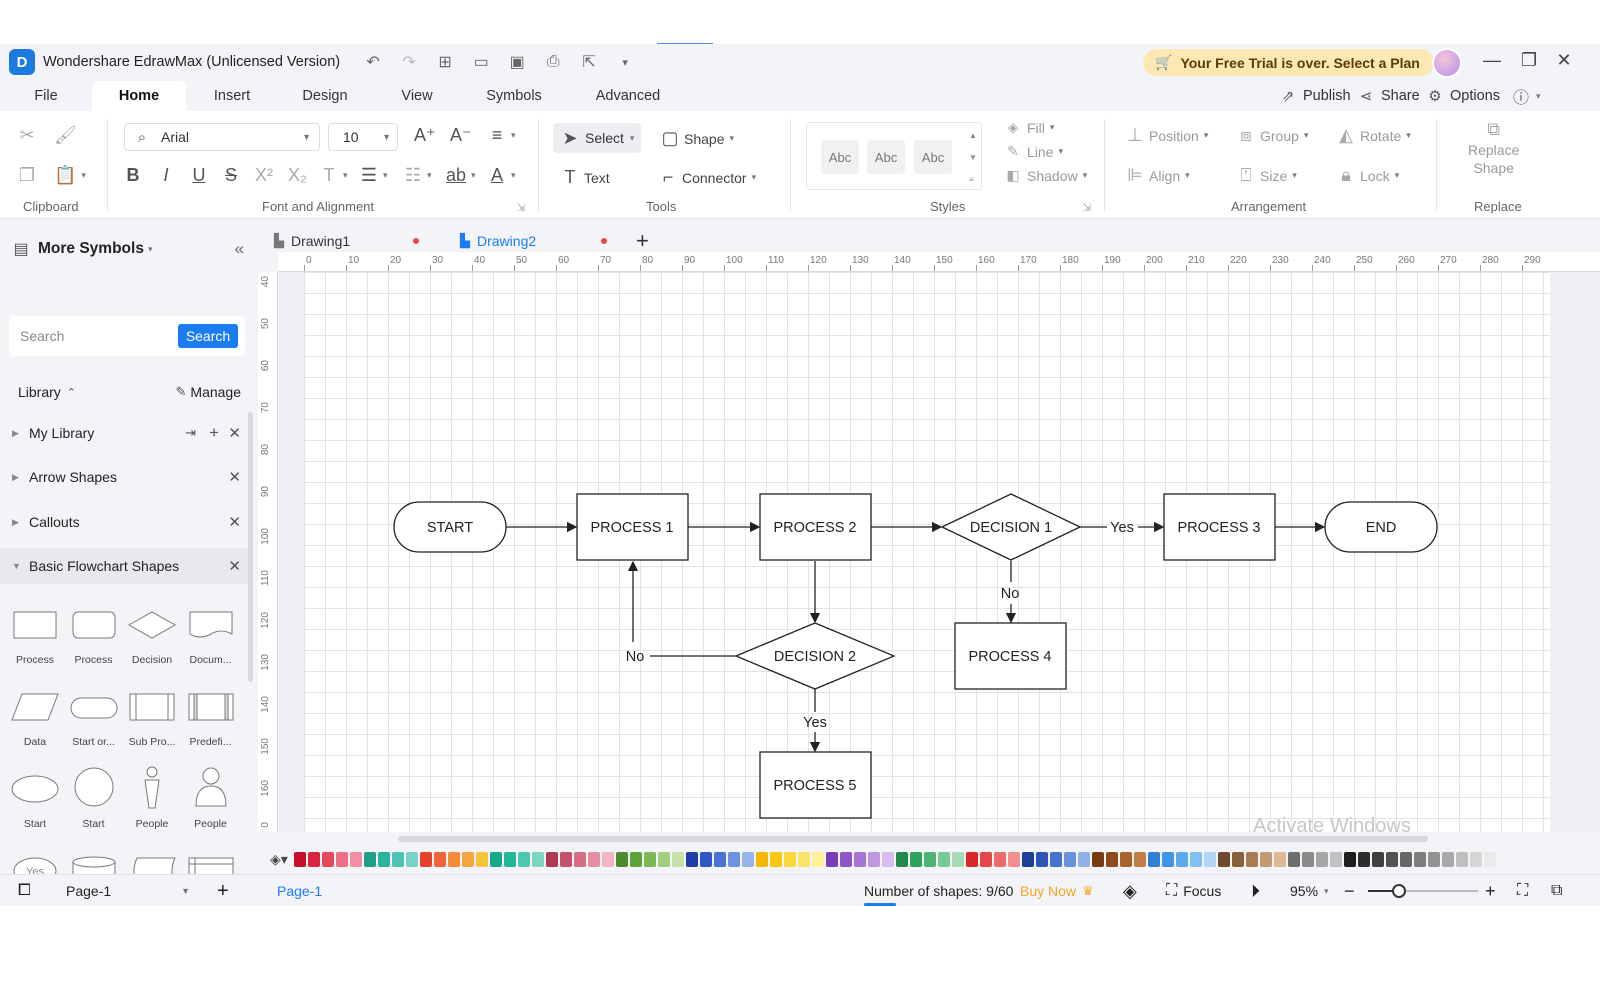 This screenshot has height=1004, width=1600. I want to click on search-button: Search, so click(208, 336).